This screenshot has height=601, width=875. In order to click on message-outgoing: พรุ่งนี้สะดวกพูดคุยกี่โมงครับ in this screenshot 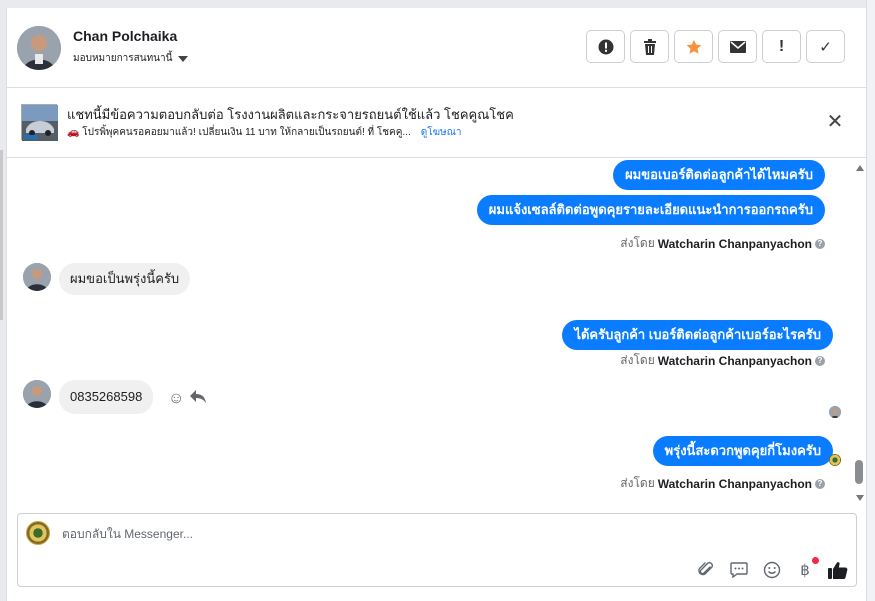, I will do `click(742, 451)`.